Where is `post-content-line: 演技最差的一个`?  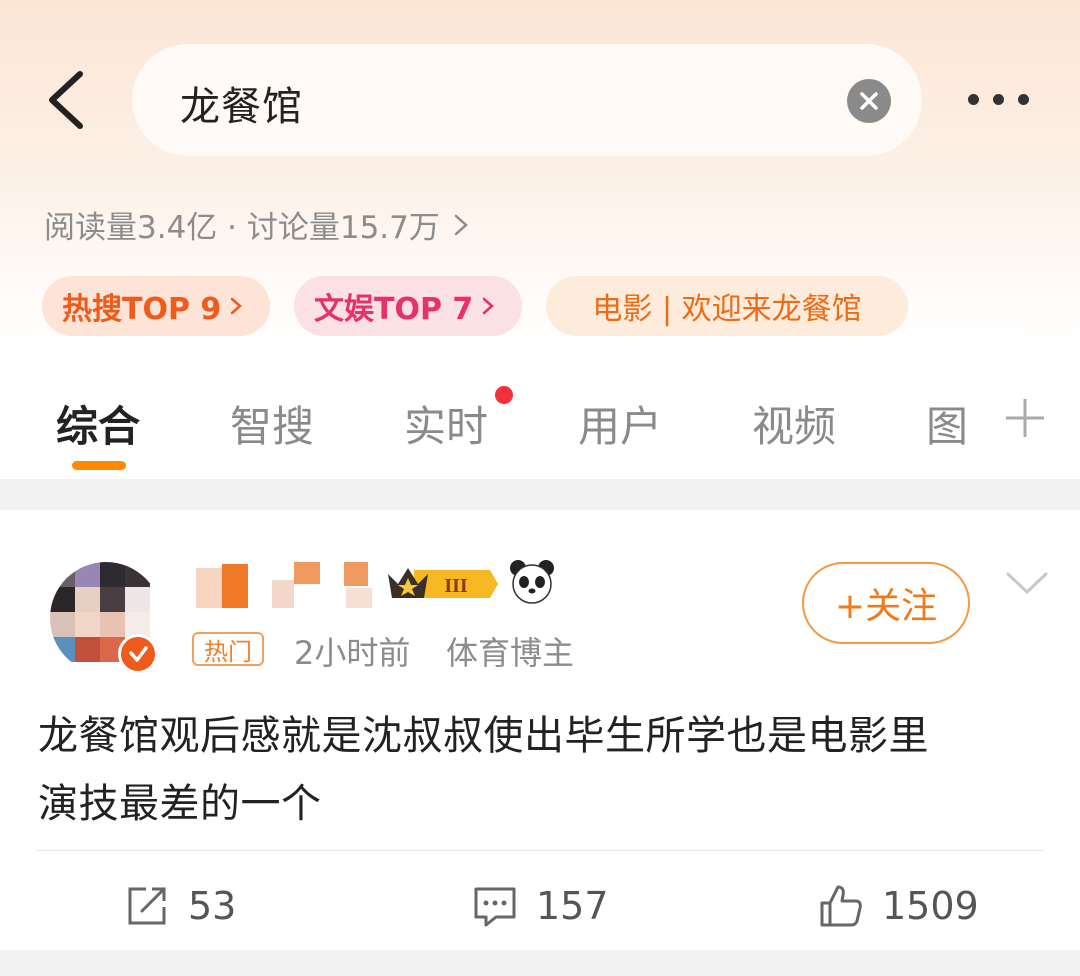
post-content-line: 演技最差的一个 is located at coordinates (180, 804).